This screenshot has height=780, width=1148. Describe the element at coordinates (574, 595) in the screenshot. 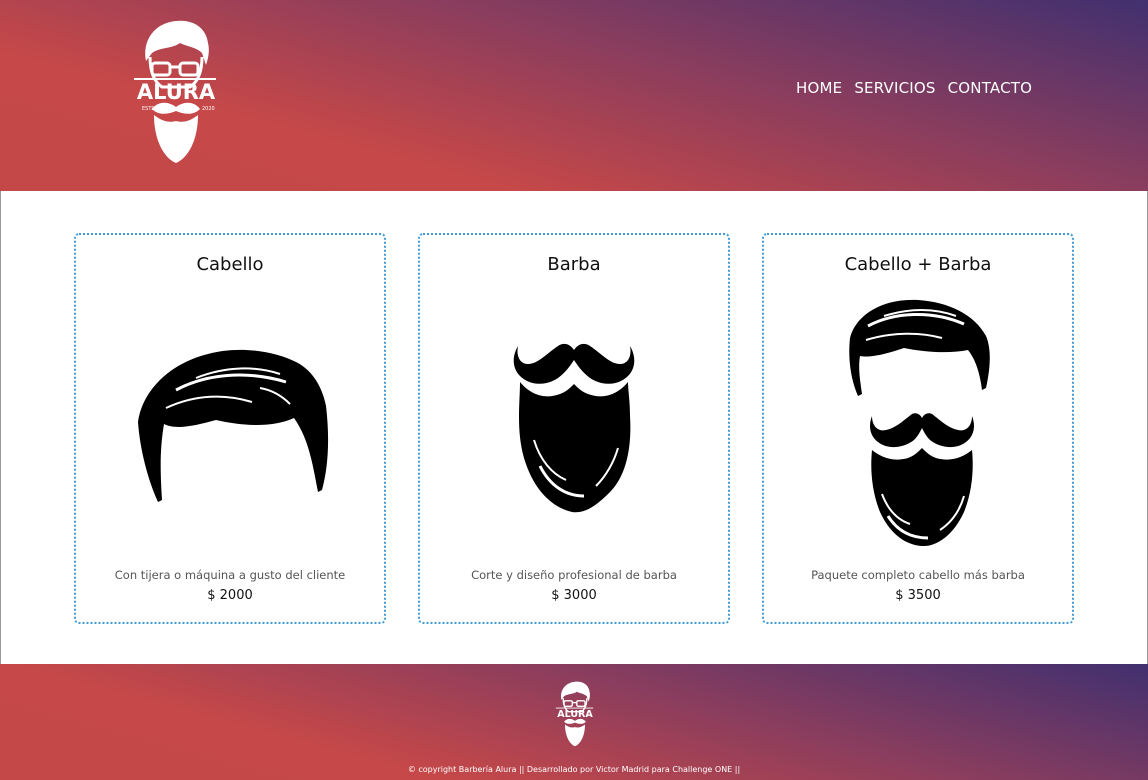

I see `card-price: $ 3000` at that location.